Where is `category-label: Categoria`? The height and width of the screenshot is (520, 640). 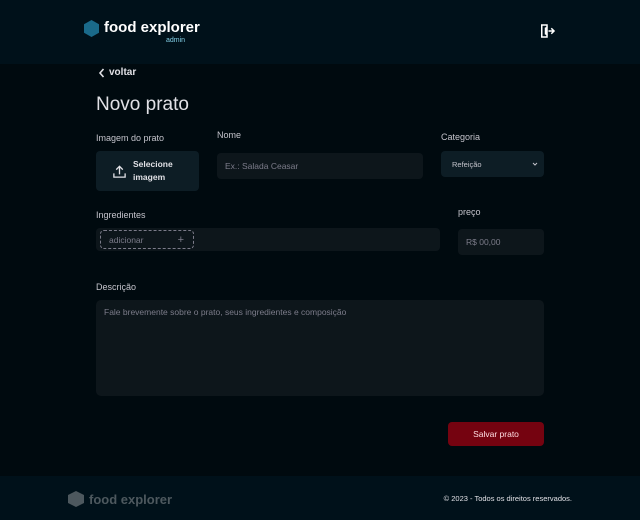
category-label: Categoria is located at coordinates (461, 137).